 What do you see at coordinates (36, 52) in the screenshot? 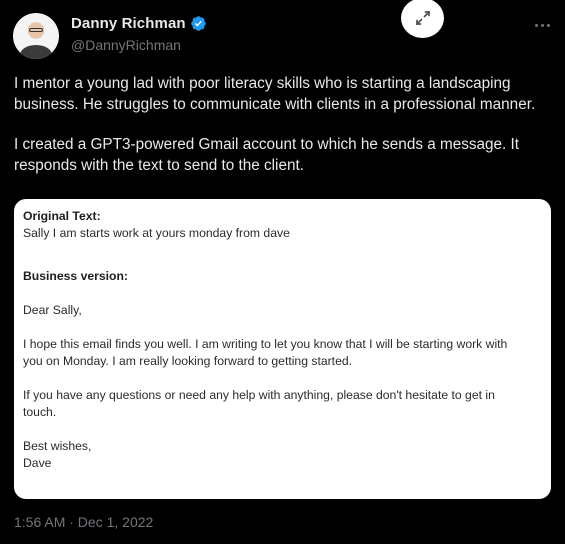
I see `avatar-shirt` at bounding box center [36, 52].